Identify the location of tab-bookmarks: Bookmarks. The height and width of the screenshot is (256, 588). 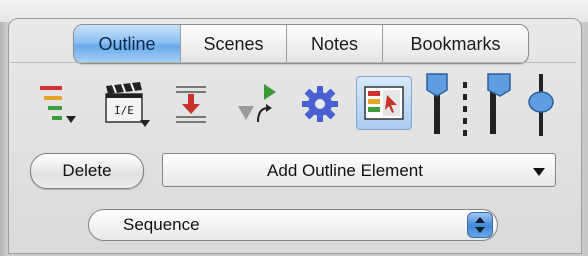
(455, 44).